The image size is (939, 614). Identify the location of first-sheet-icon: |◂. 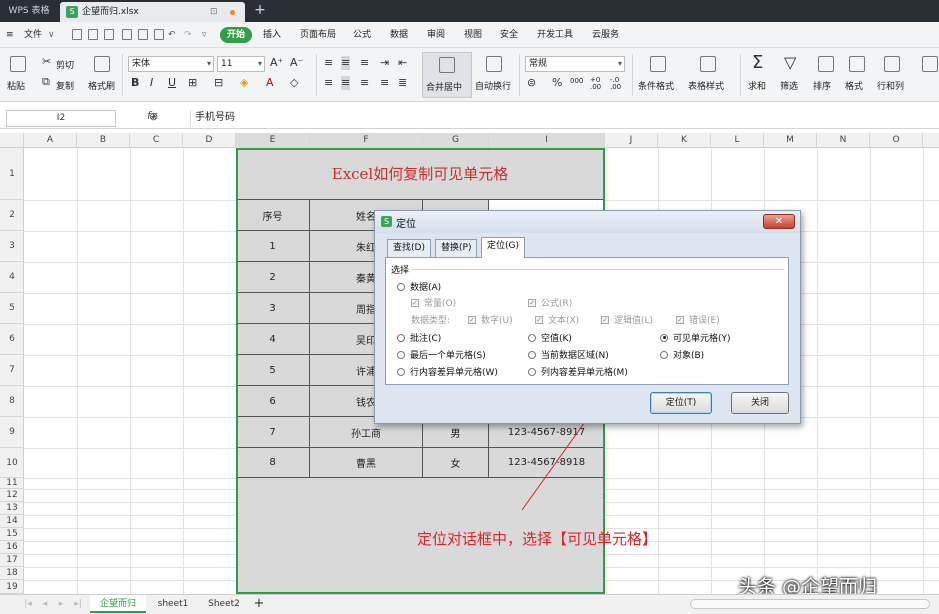
(28, 604).